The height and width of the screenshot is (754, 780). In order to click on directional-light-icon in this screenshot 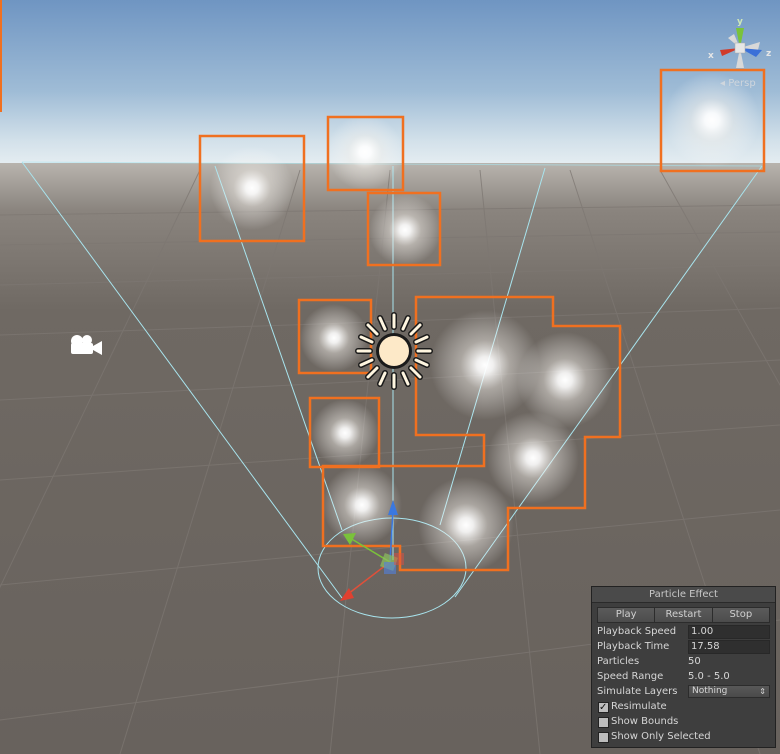, I will do `click(394, 351)`.